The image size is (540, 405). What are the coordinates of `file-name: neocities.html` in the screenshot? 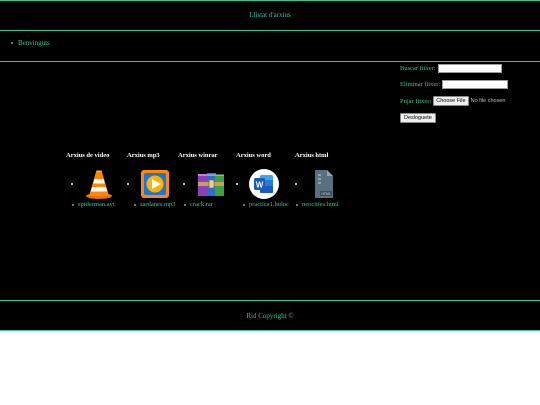 It's located at (320, 204).